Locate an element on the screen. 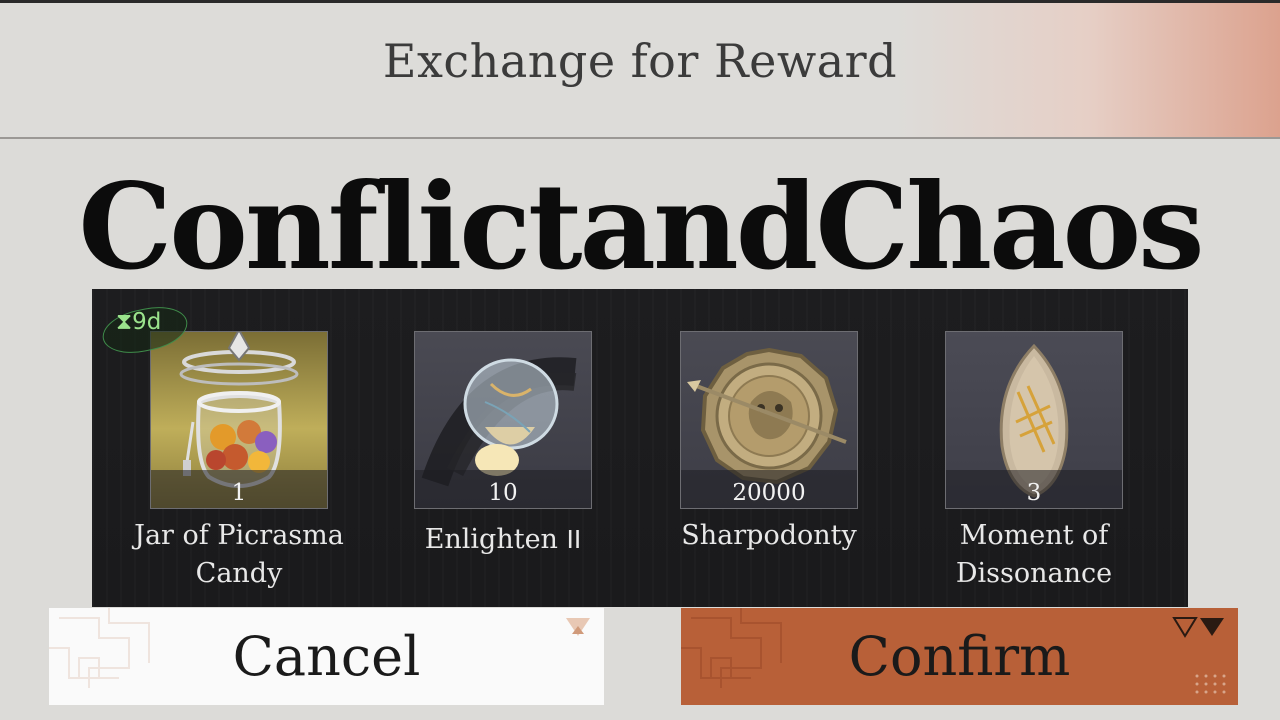 This screenshot has height=720, width=1280. item-count: 3 is located at coordinates (1034, 493).